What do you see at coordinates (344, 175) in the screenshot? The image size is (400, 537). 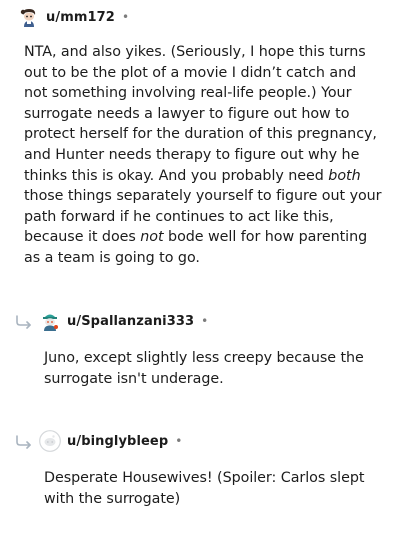 I see `emphasis-text: both` at bounding box center [344, 175].